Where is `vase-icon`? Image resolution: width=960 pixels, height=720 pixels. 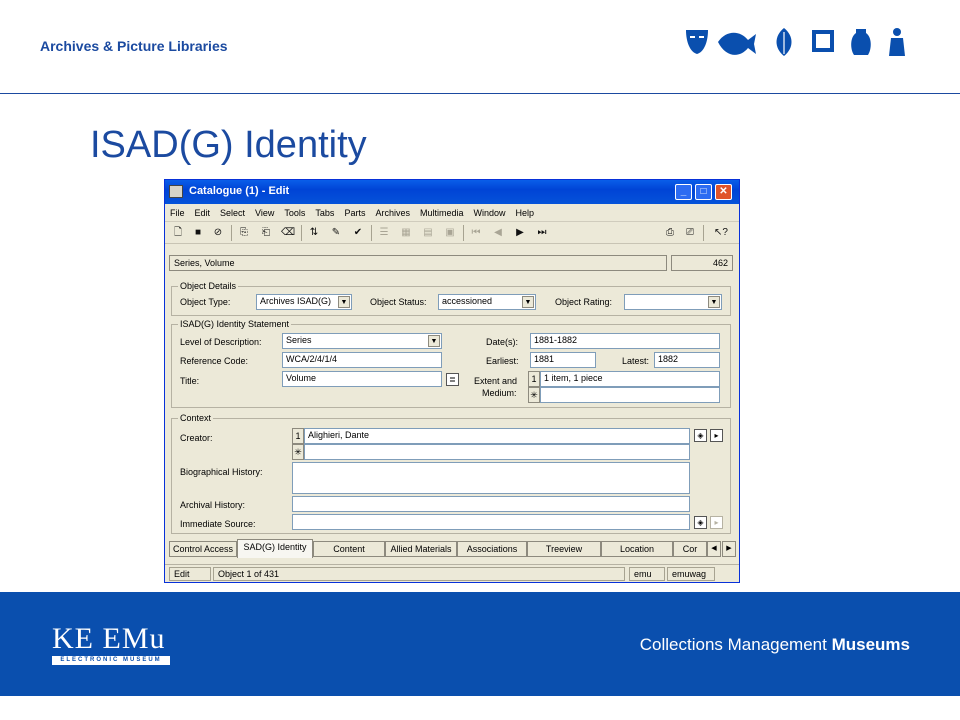 vase-icon is located at coordinates (861, 42).